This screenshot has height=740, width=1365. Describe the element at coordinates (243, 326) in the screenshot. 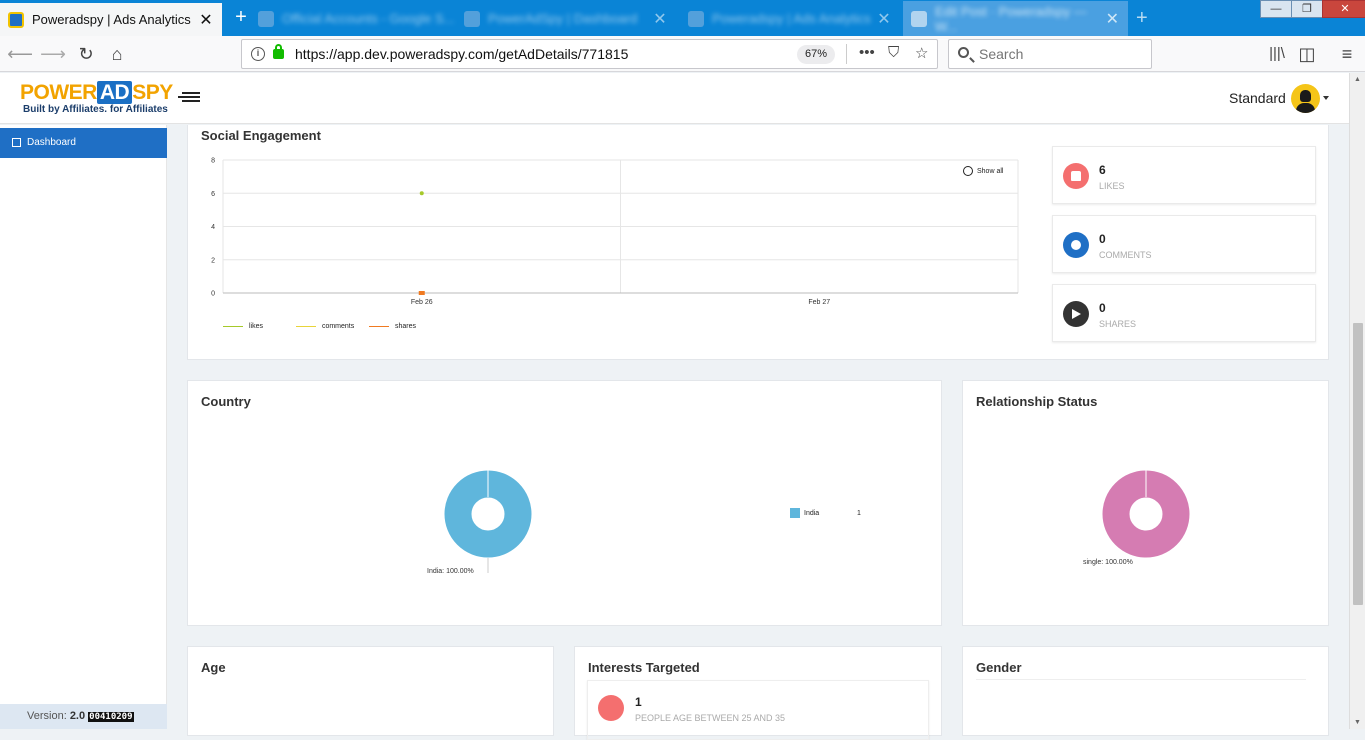

I see `legend-item-likes: likes` at that location.